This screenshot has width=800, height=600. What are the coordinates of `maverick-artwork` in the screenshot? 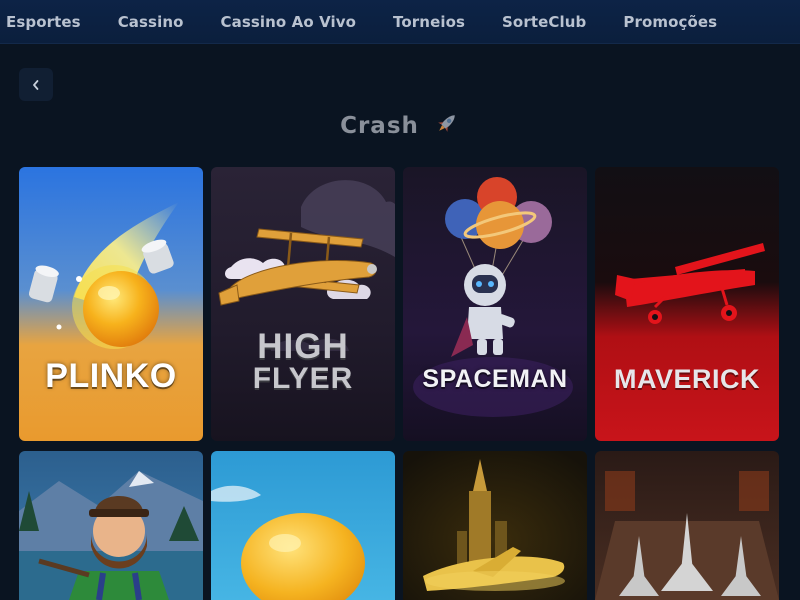 It's located at (687, 304).